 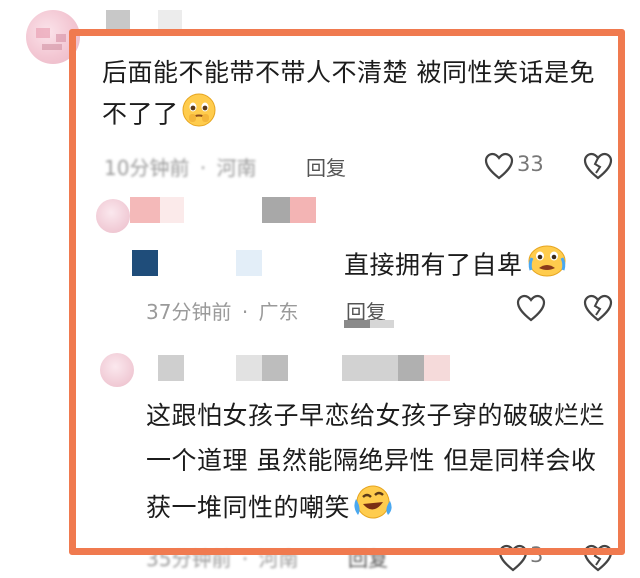 What do you see at coordinates (354, 96) in the screenshot?
I see `comment-text: 后面能不能带不带人不清楚 被同性笑话是免不了了` at bounding box center [354, 96].